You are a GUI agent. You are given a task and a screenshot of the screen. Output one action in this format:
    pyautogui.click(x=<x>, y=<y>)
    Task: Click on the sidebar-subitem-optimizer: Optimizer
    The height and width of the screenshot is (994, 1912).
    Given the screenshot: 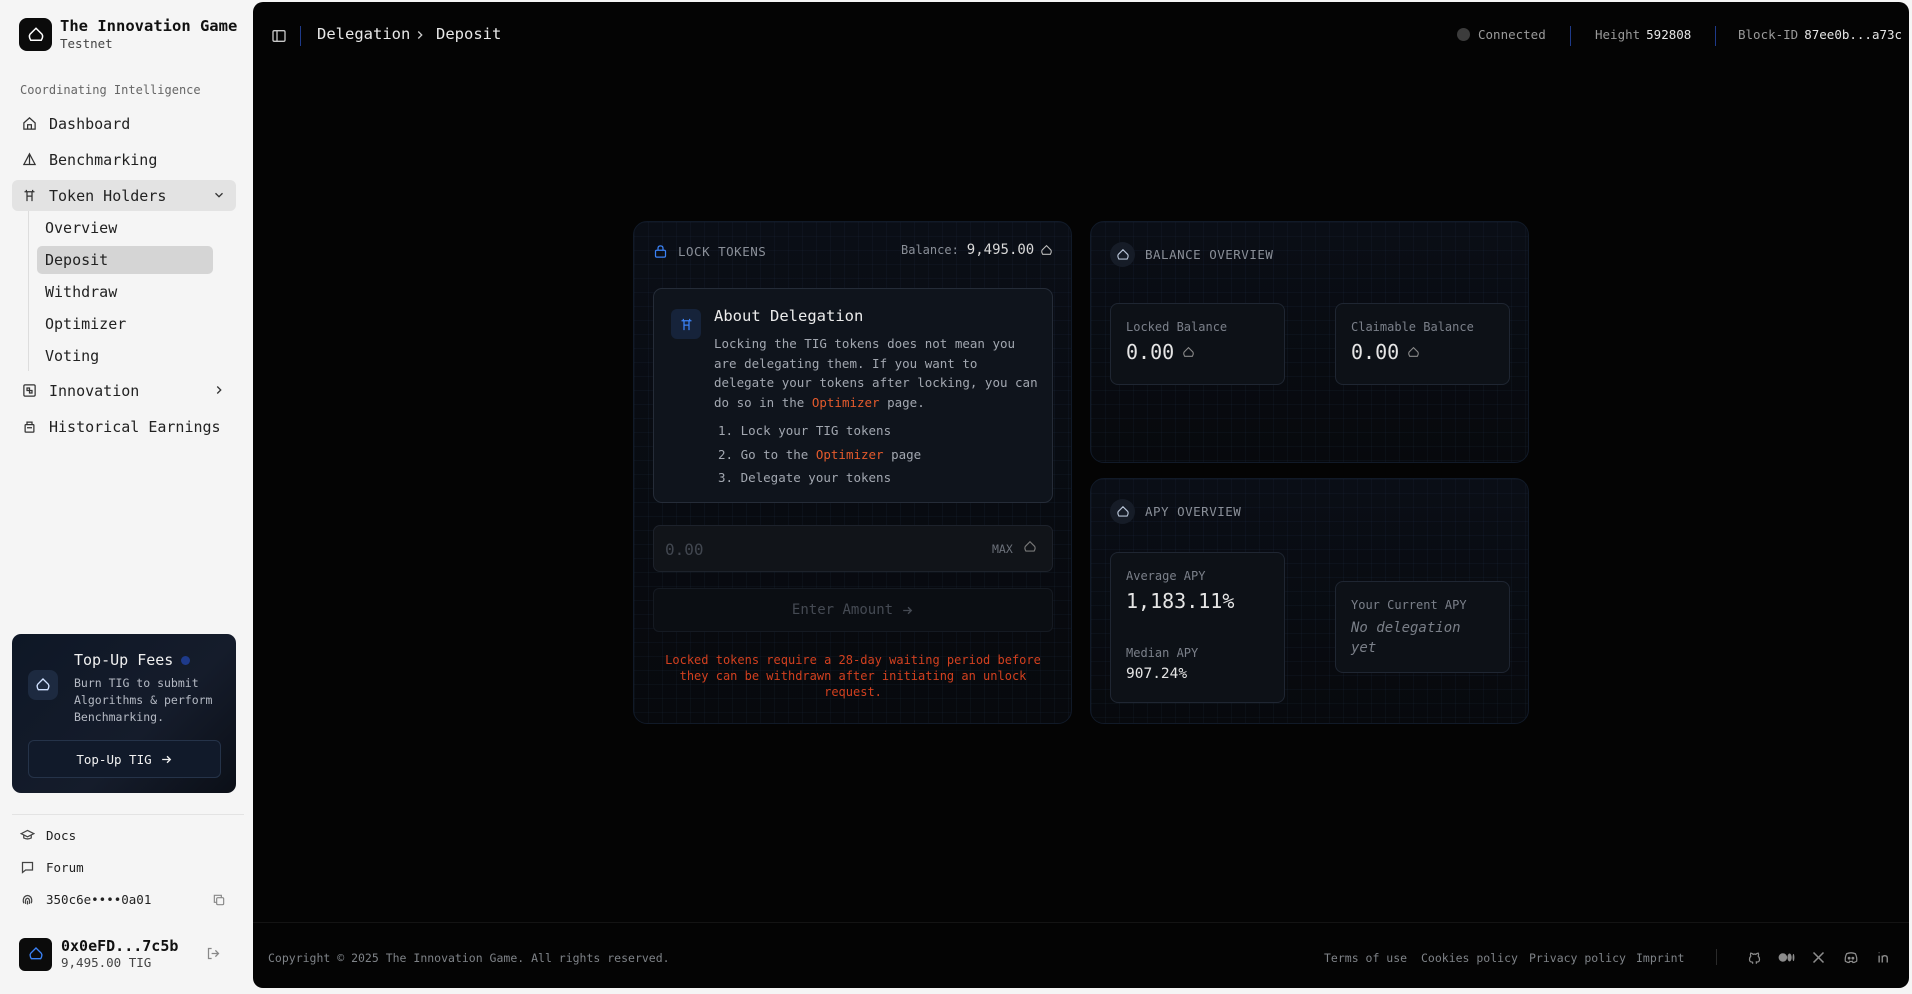 What is the action you would take?
    pyautogui.click(x=125, y=324)
    